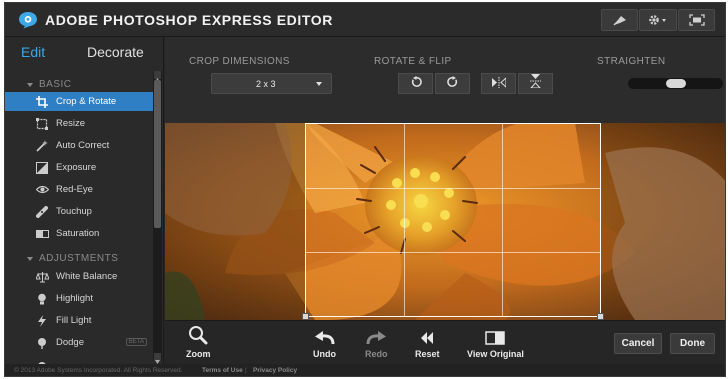 The height and width of the screenshot is (379, 728). Describe the element at coordinates (305, 316) in the screenshot. I see `crop-handle-bottom-left` at that location.